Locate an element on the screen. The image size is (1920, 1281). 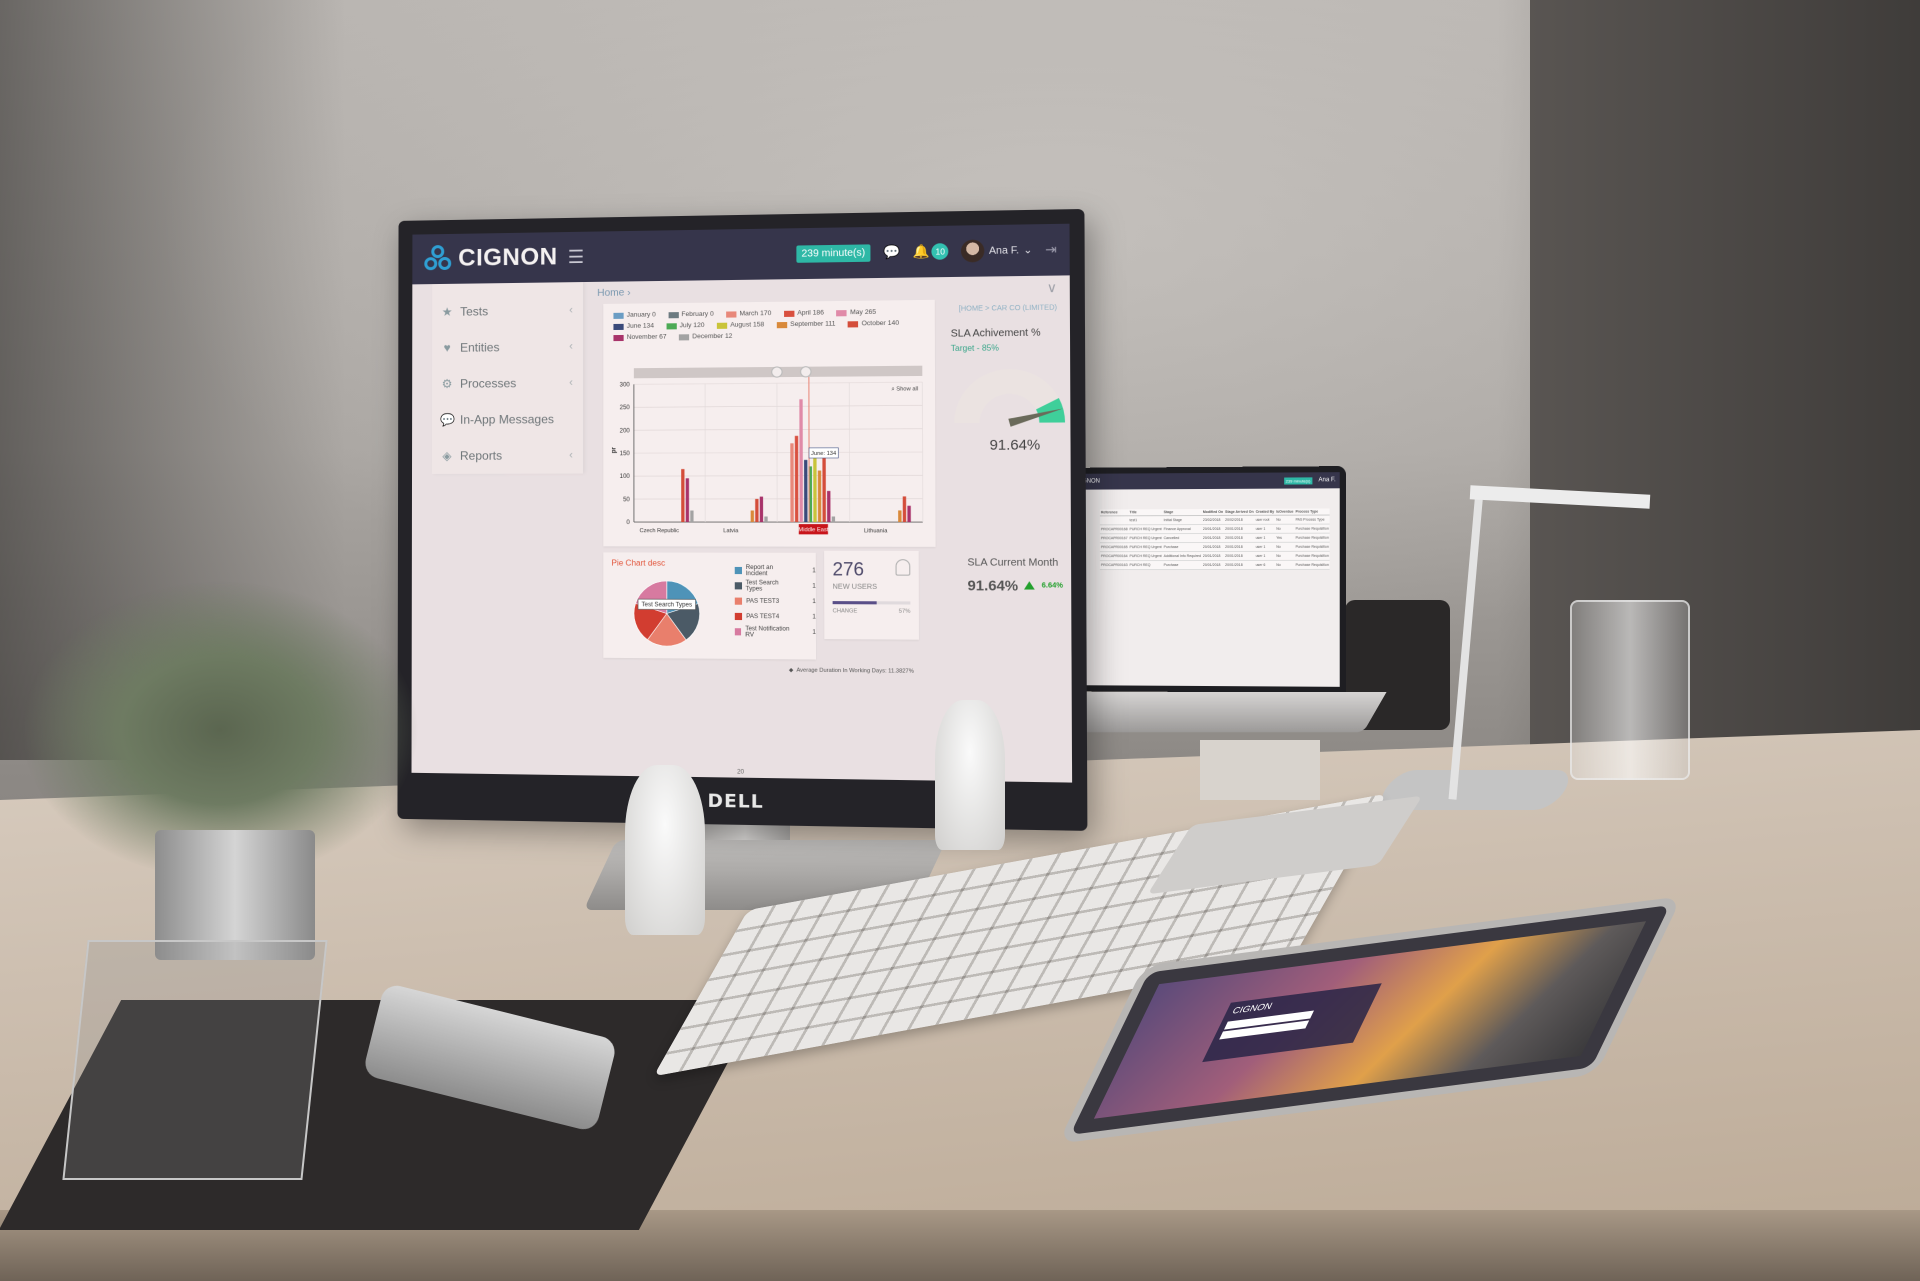
session-timer-badge: 239 minute(s) is located at coordinates (833, 253).